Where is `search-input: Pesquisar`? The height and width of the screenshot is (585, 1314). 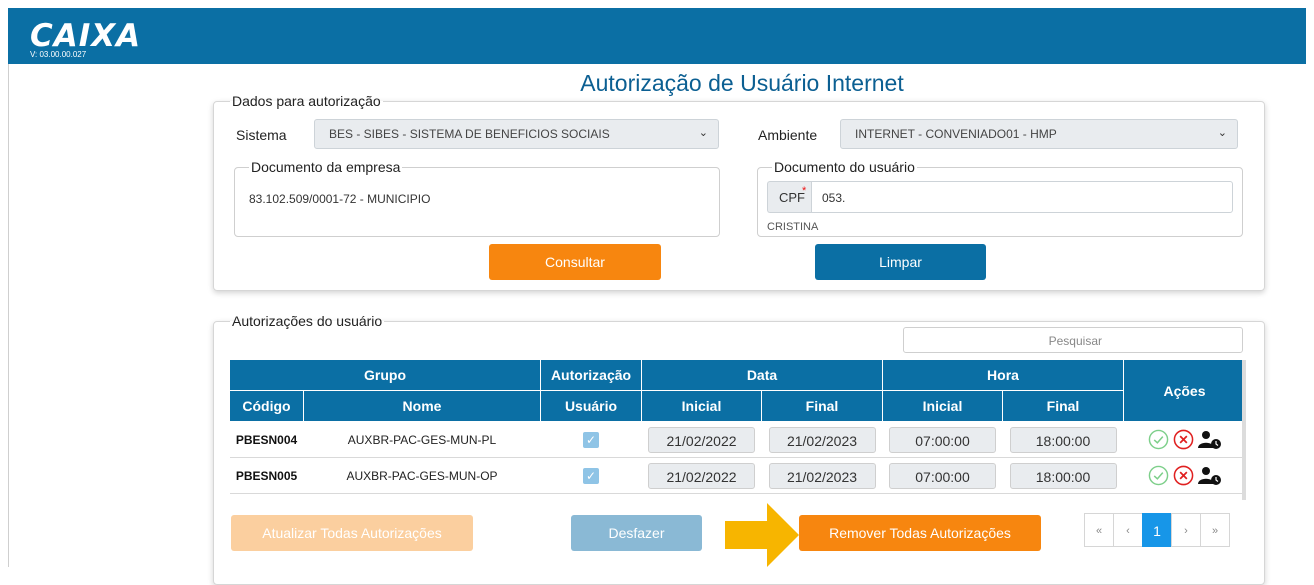 search-input: Pesquisar is located at coordinates (1073, 340).